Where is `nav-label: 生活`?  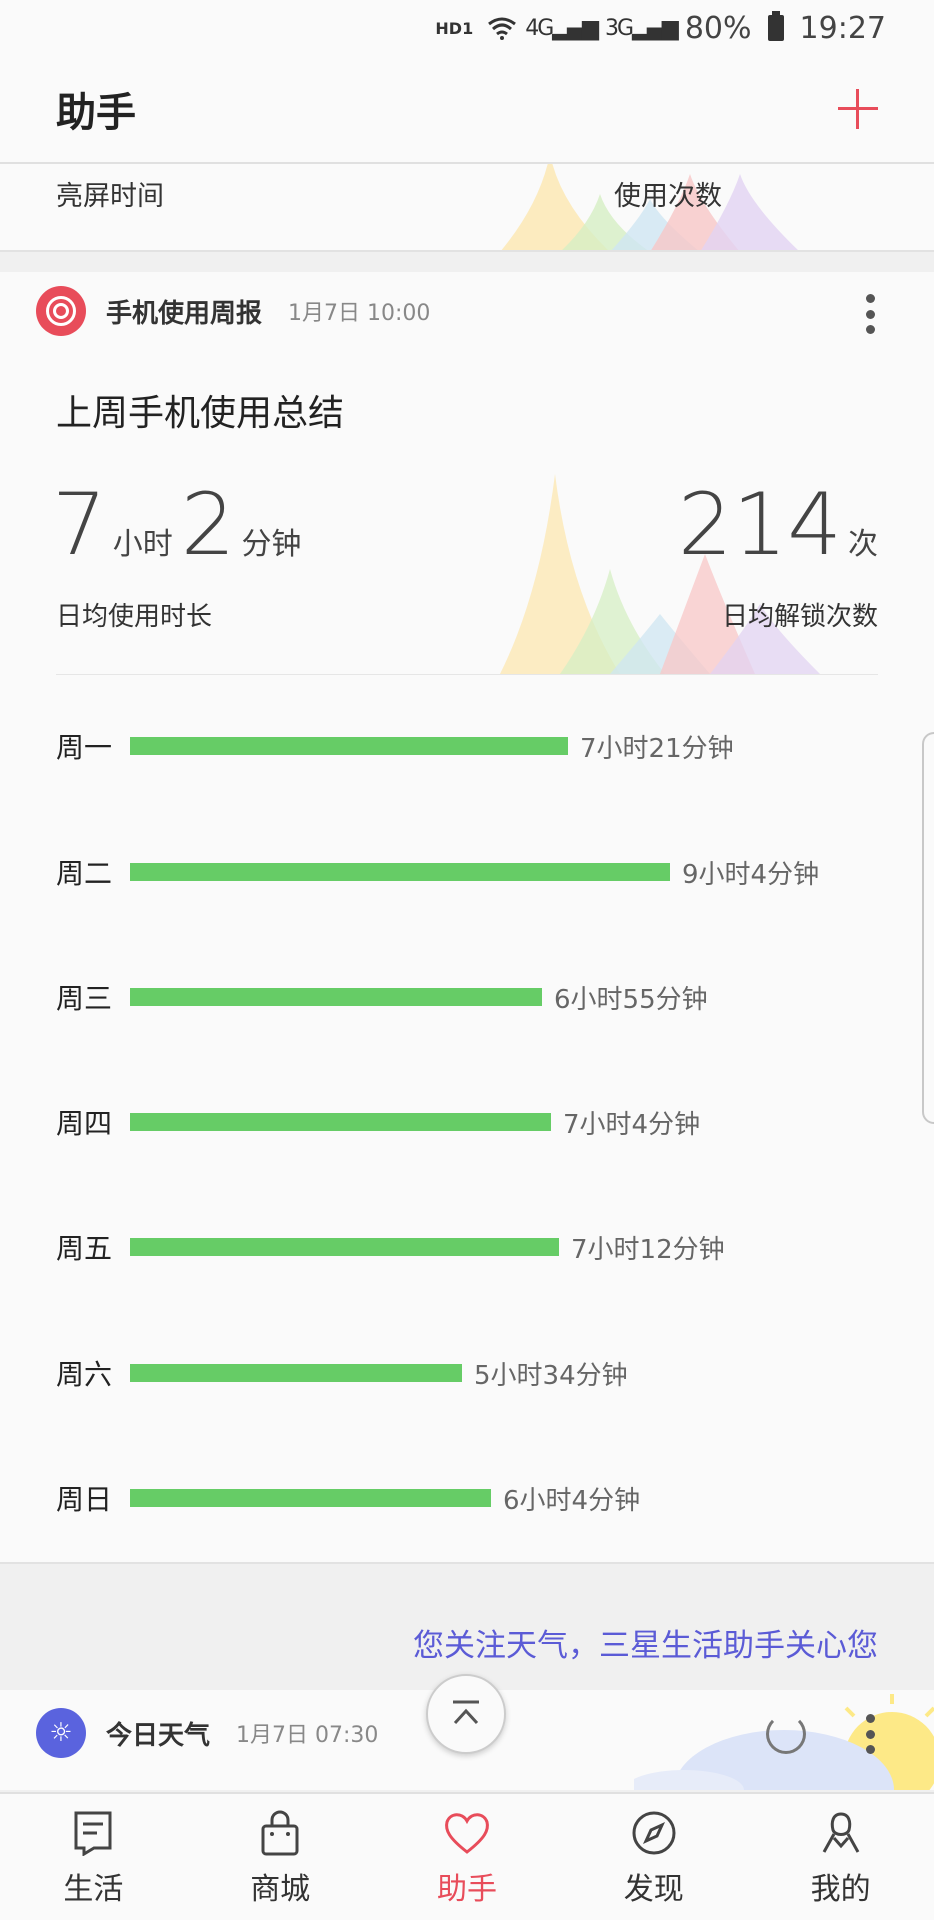
nav-label: 生活 is located at coordinates (93, 1889).